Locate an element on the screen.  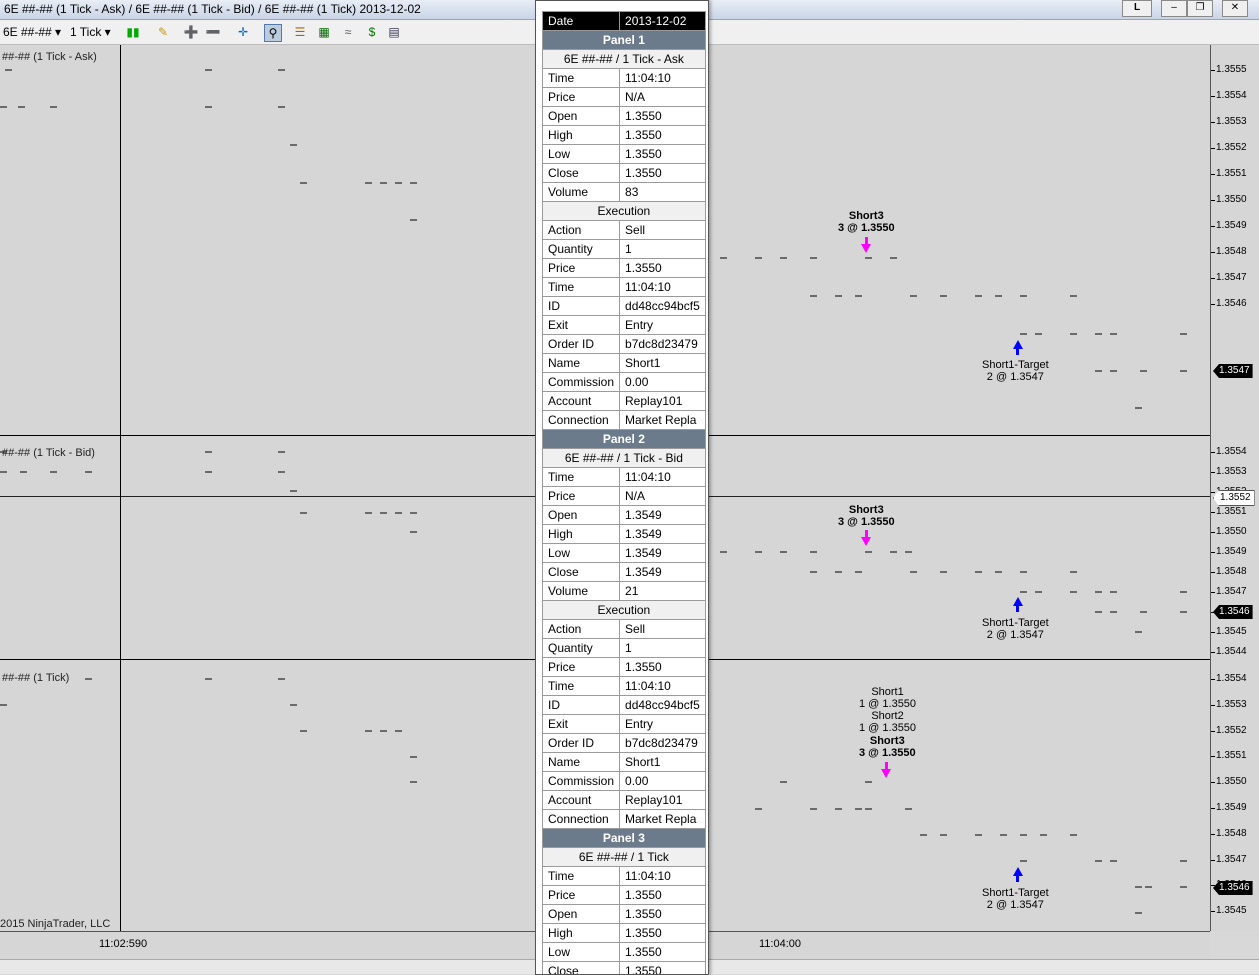
execution-label: Short11 @ 1.3550 is located at coordinates (887, 698).